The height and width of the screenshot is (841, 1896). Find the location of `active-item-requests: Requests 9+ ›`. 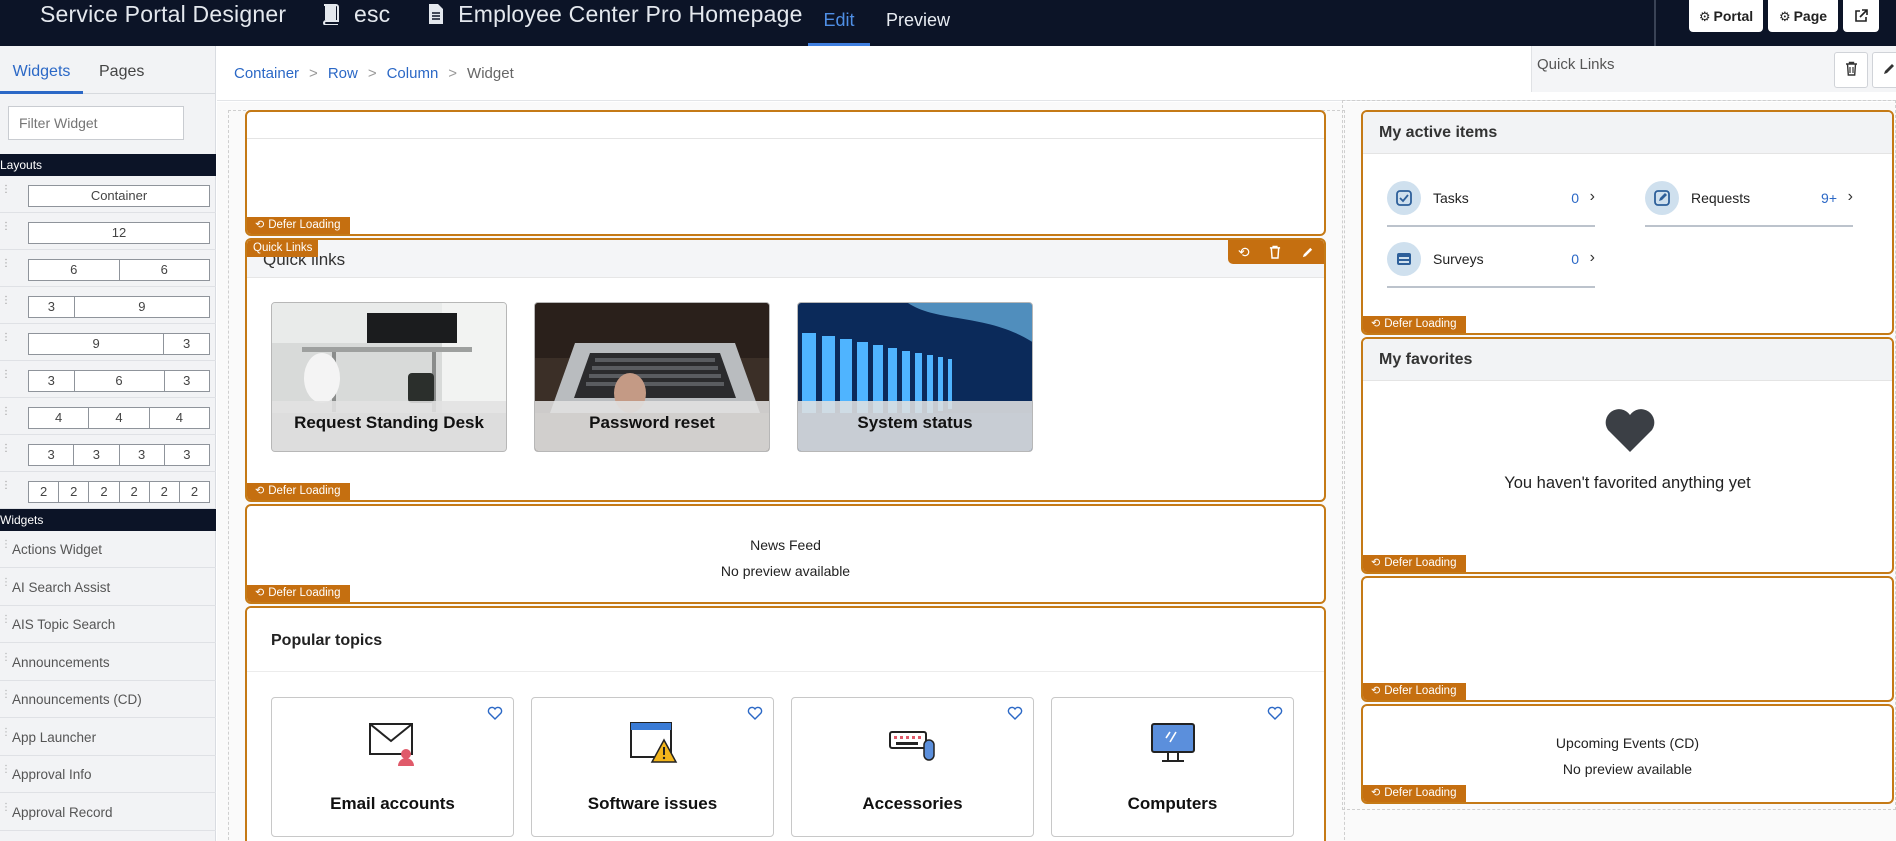

active-item-requests: Requests 9+ › is located at coordinates (1749, 202).